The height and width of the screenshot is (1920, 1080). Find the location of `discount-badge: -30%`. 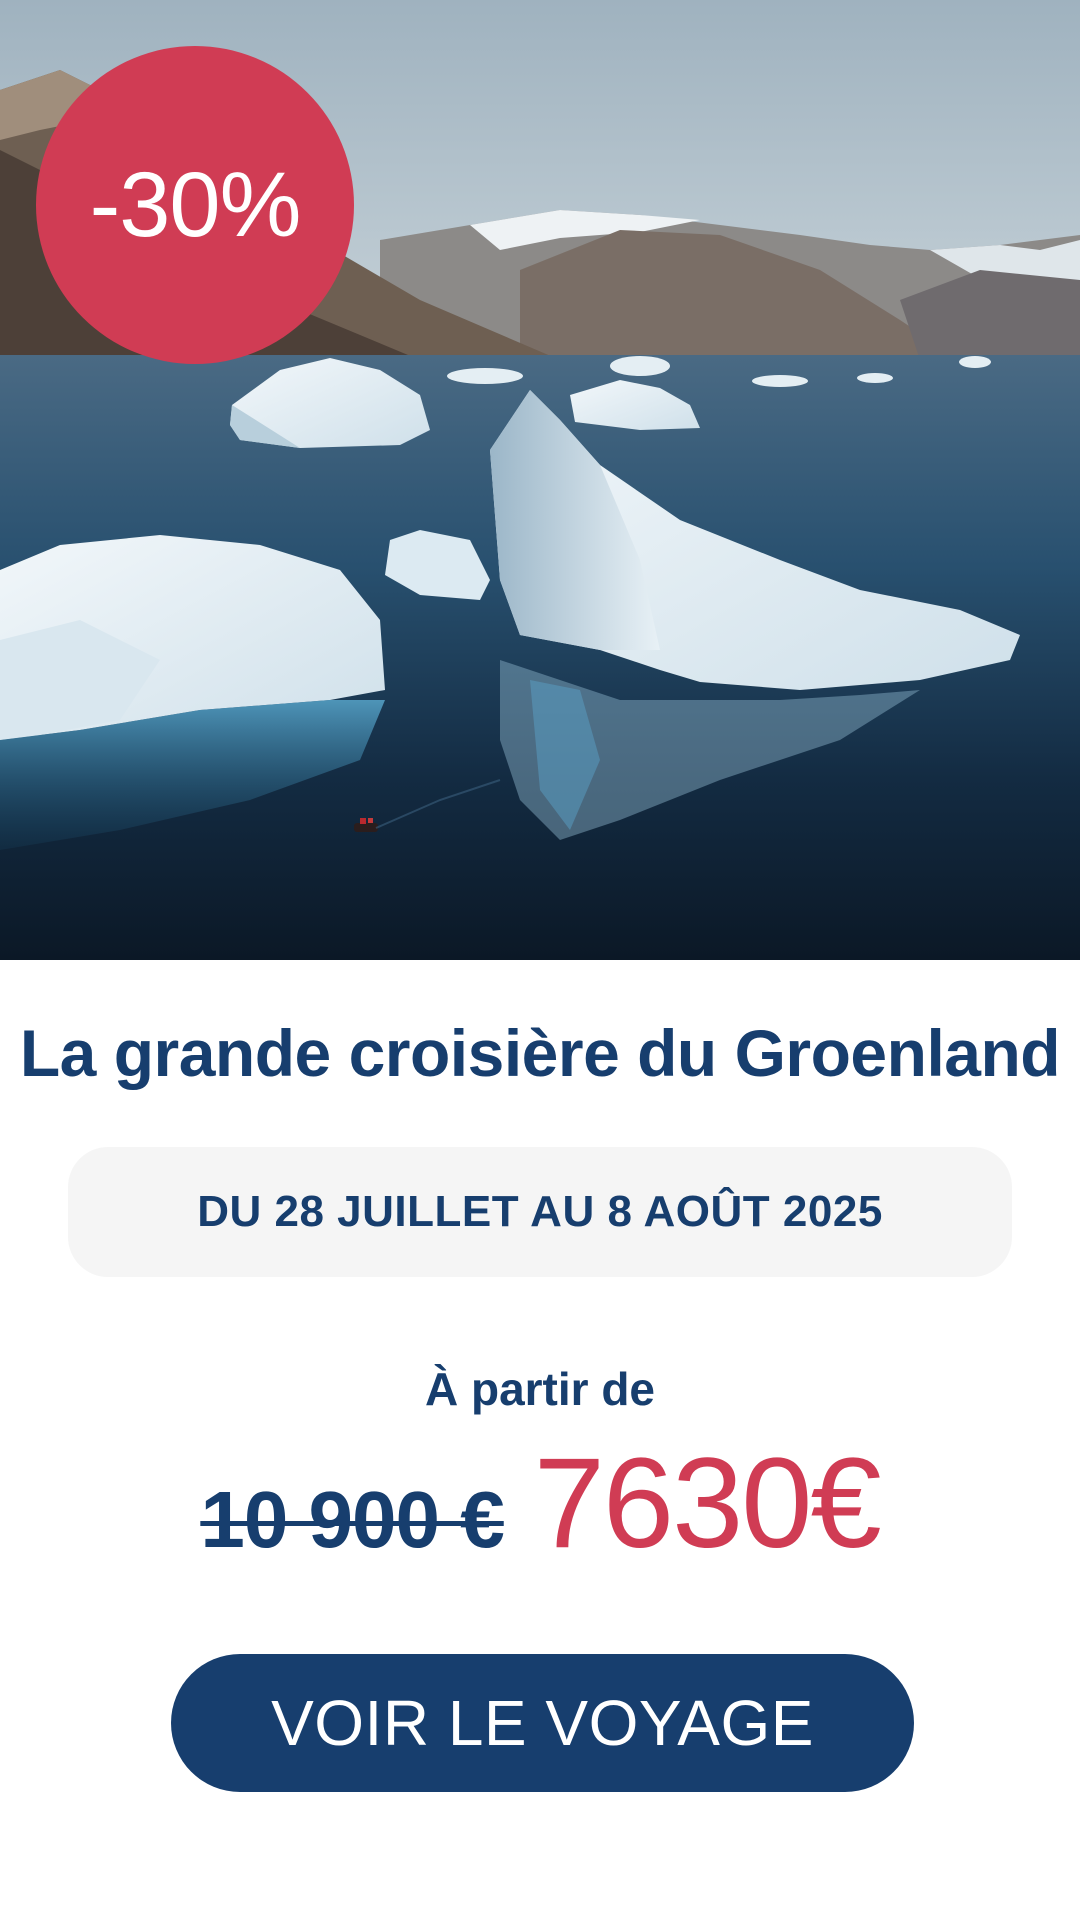

discount-badge: -30% is located at coordinates (195, 205).